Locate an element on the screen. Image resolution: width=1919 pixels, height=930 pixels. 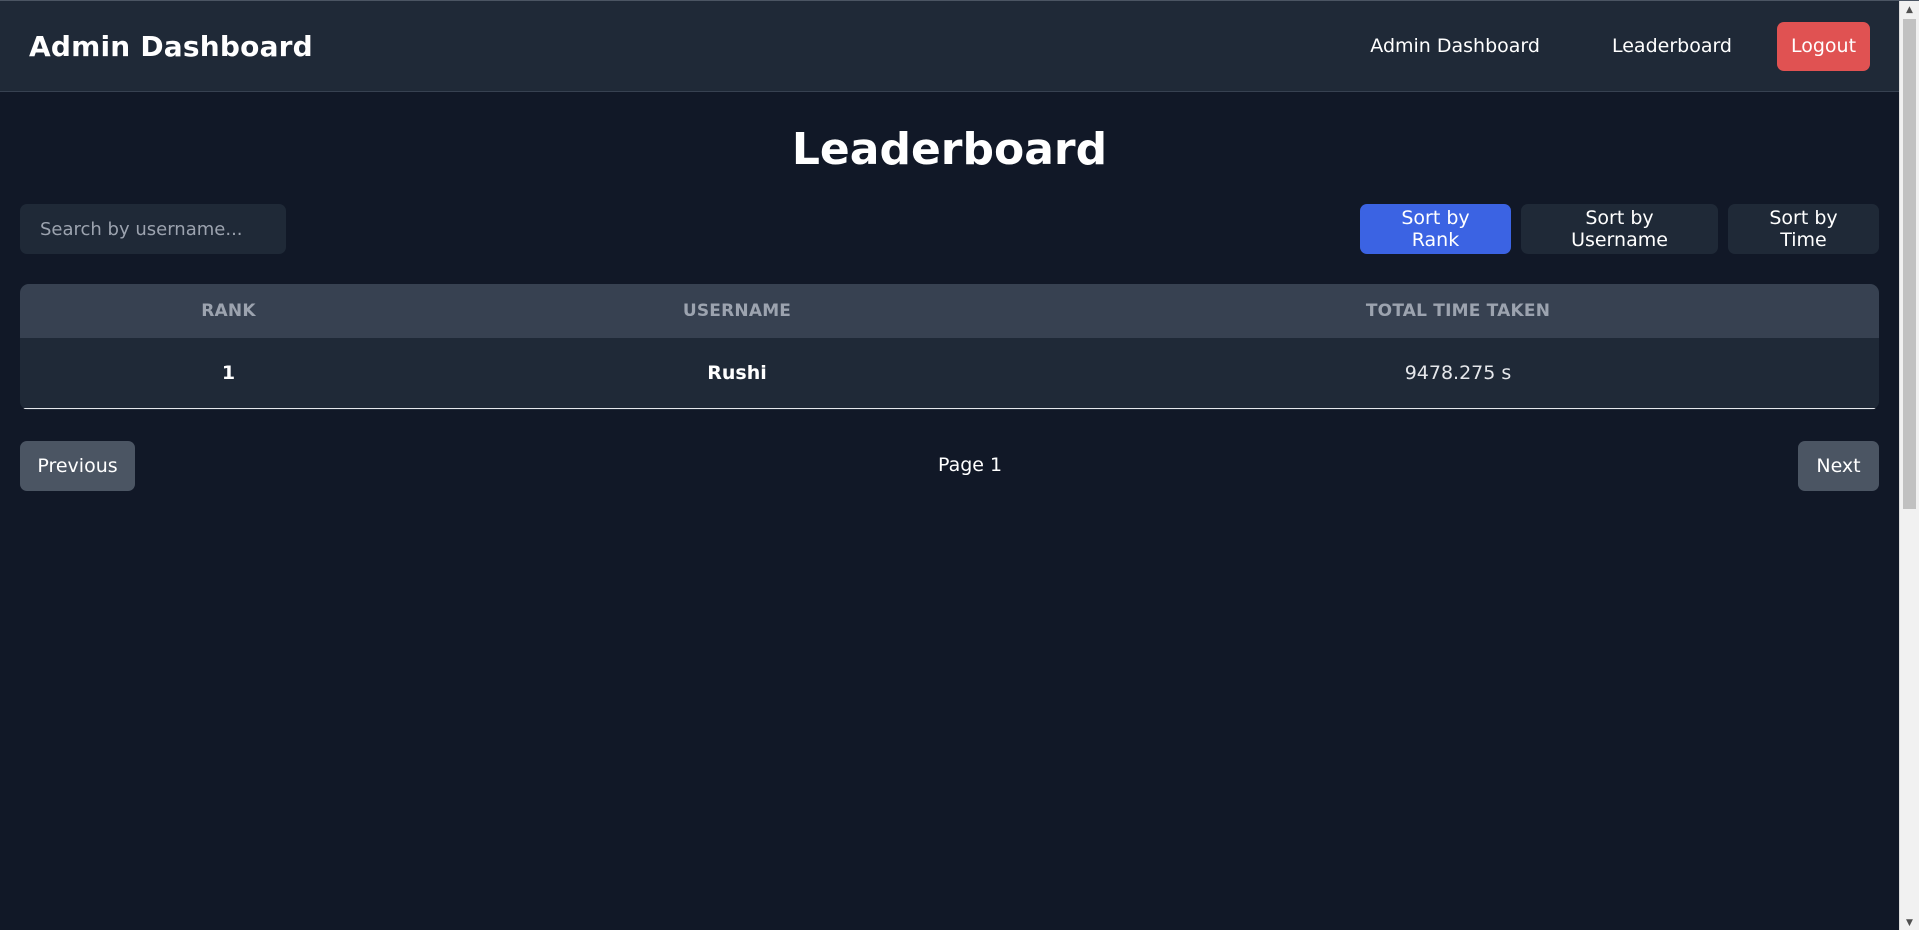
scrollbar-thumb is located at coordinates (1909, 264).